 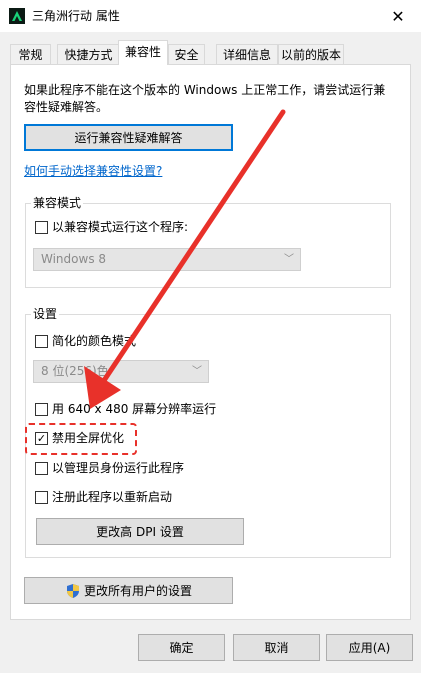 What do you see at coordinates (311, 54) in the screenshot?
I see `tab-previous-versions: 以前的版本` at bounding box center [311, 54].